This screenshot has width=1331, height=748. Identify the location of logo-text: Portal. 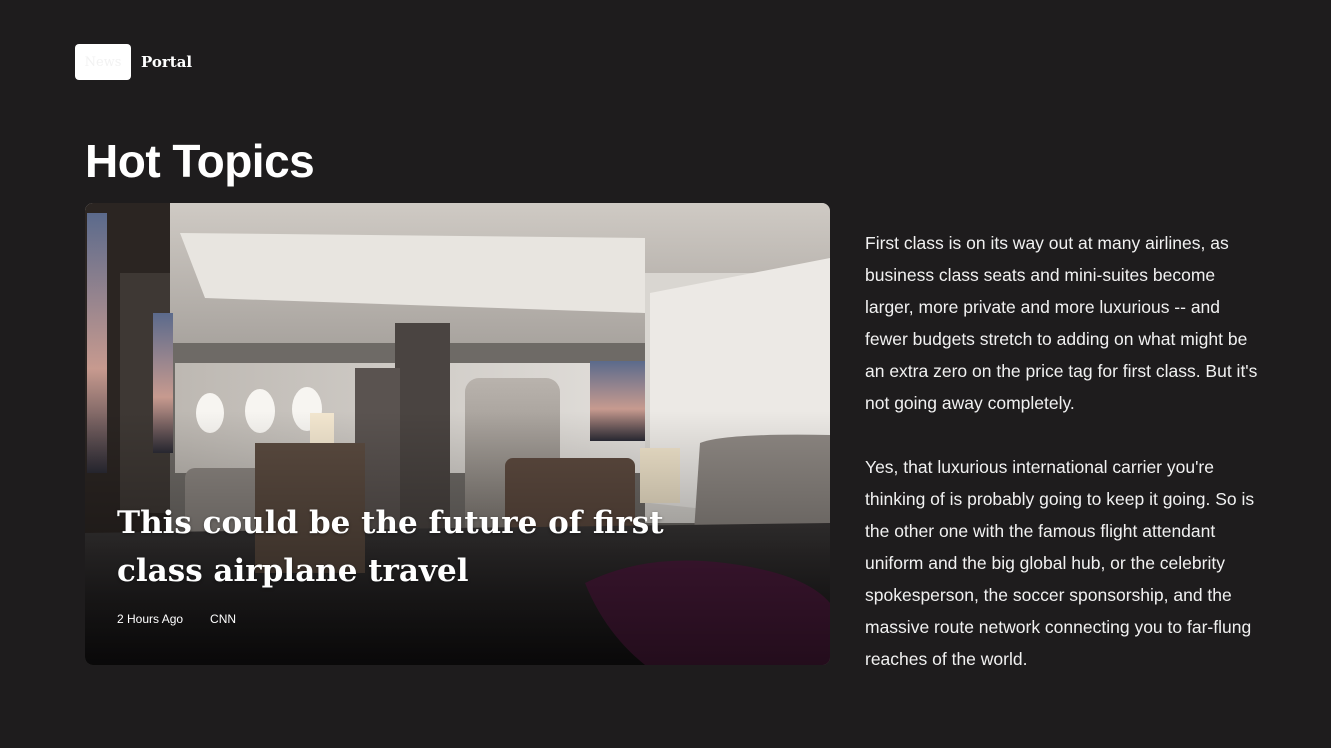
(167, 62).